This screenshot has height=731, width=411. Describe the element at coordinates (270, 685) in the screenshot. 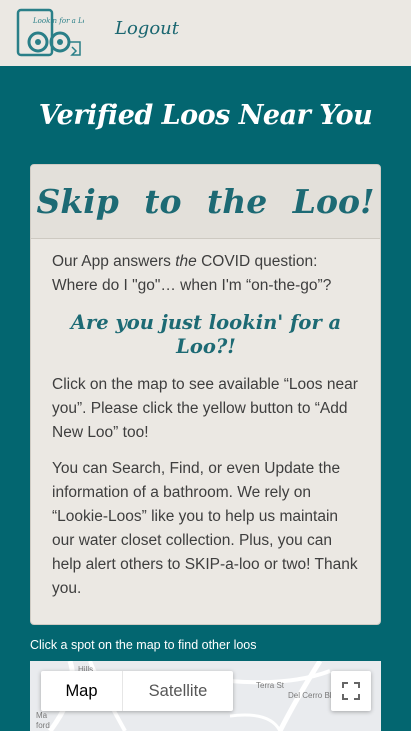

I see `street-label: Terra St` at that location.